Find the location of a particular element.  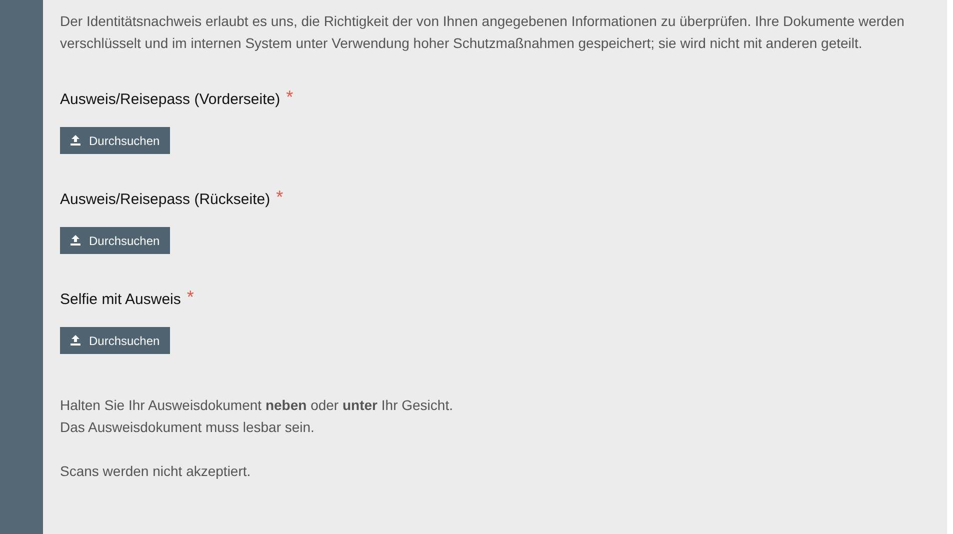

field-label: Selfie mit Ausweis is located at coordinates (120, 300).